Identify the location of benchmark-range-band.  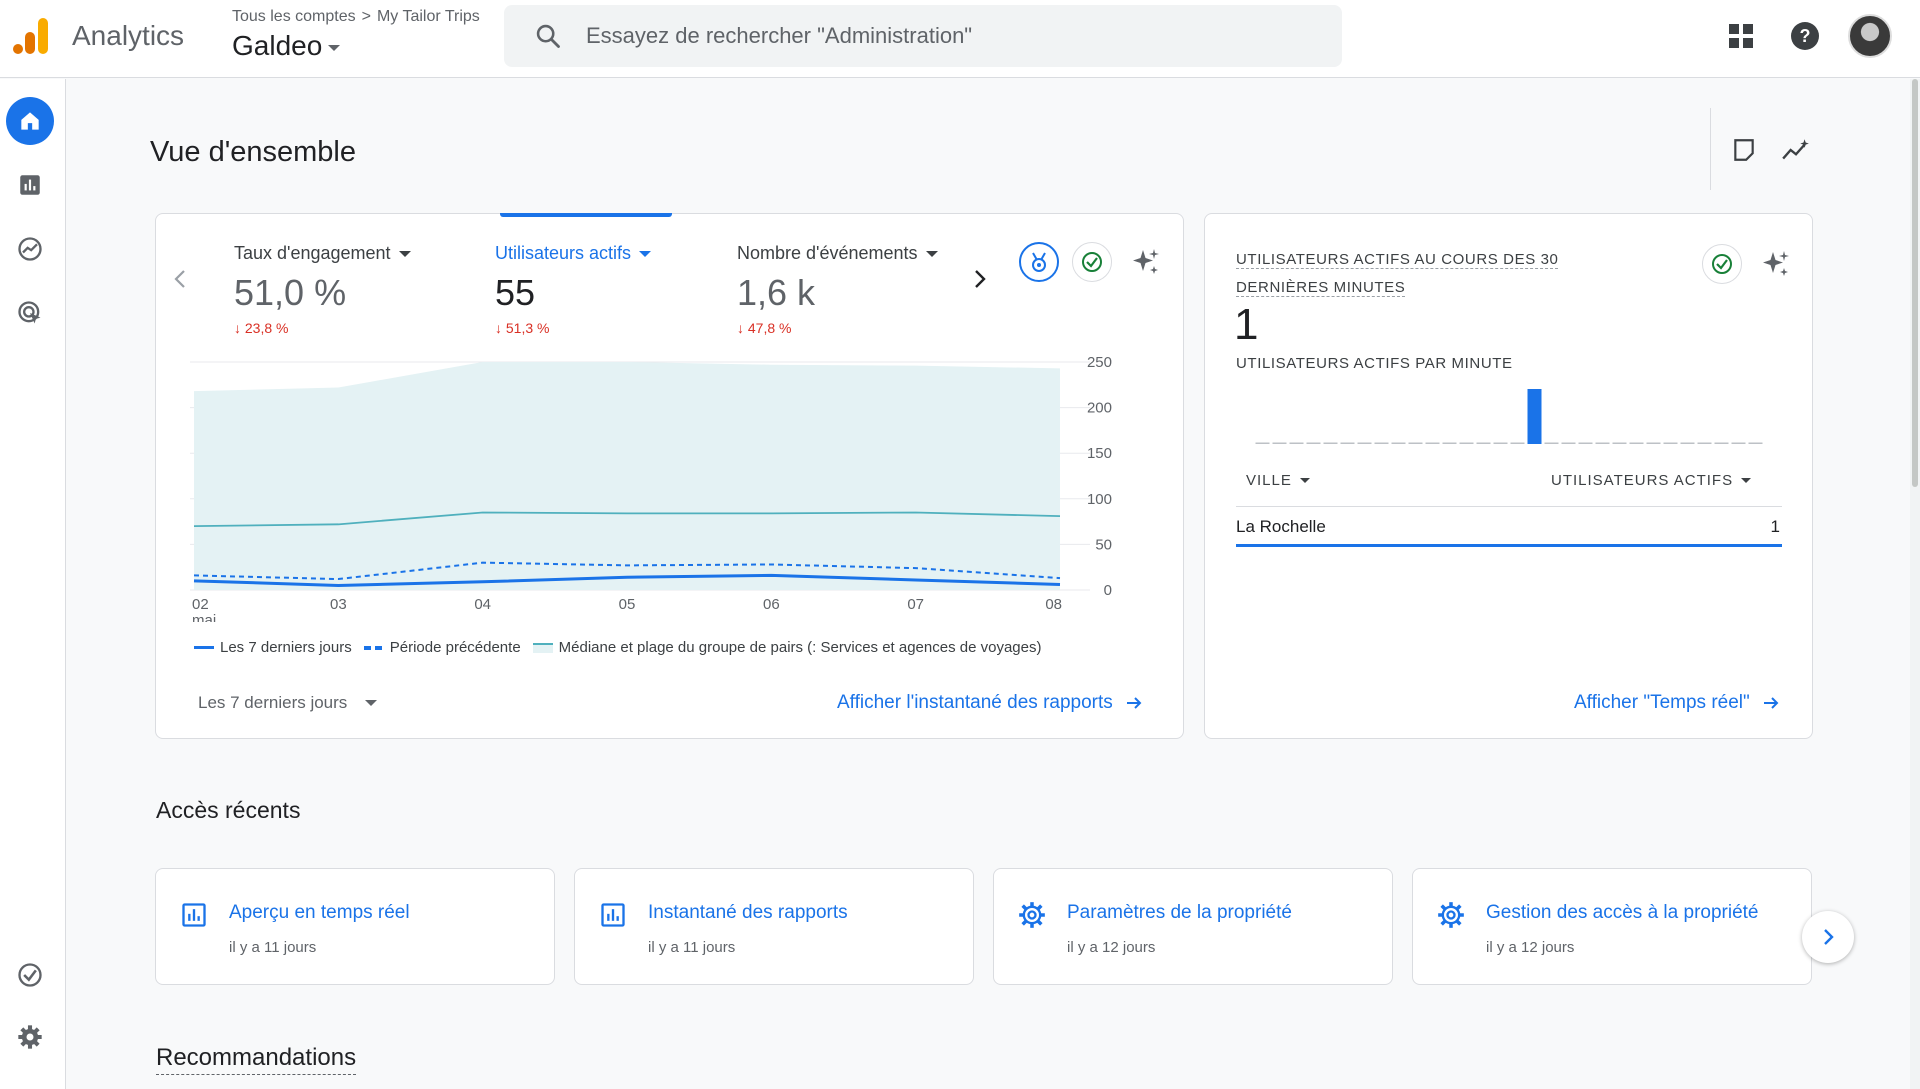
(627, 476).